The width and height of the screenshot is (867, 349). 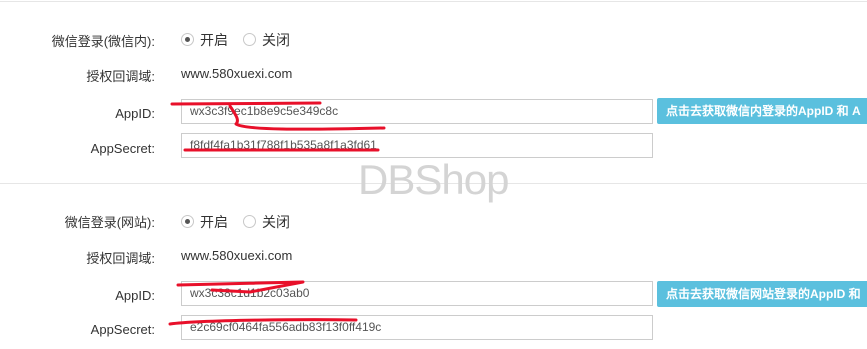 I want to click on wechat-web-off-radio, so click(x=249, y=221).